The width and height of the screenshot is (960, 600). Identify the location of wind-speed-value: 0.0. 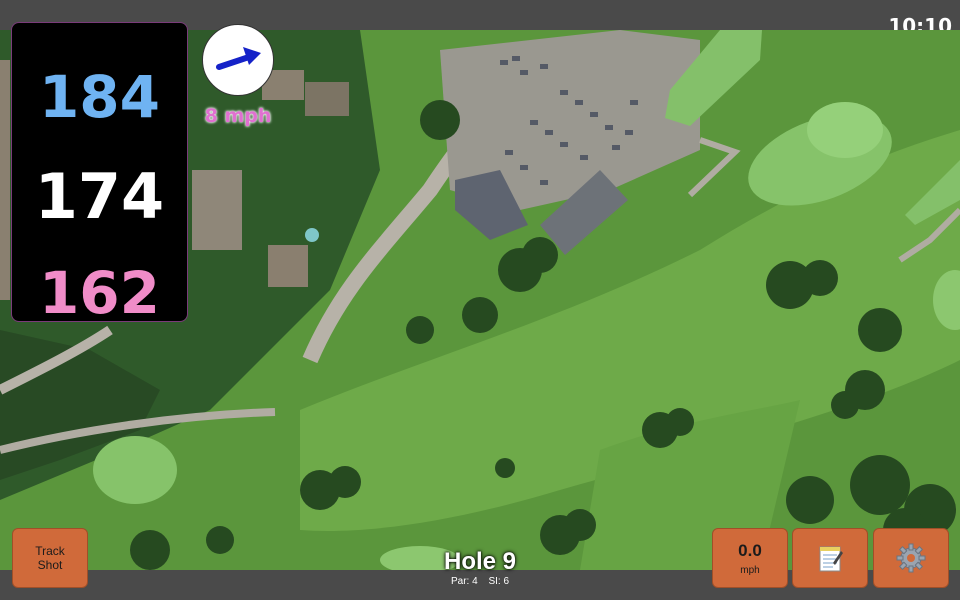
(750, 550).